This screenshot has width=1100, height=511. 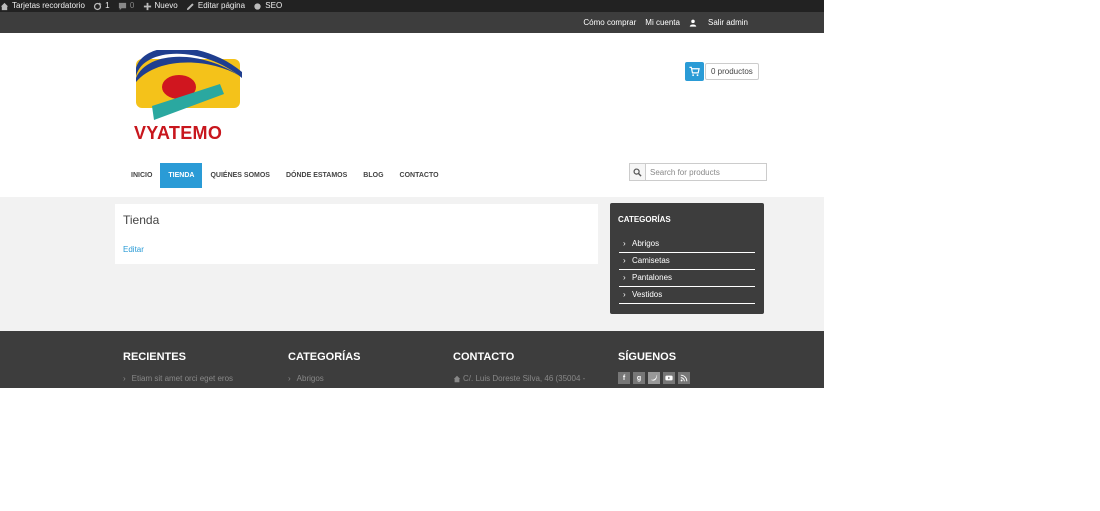 I want to click on footer-follow: SÍGUENOS f g, so click(x=655, y=367).